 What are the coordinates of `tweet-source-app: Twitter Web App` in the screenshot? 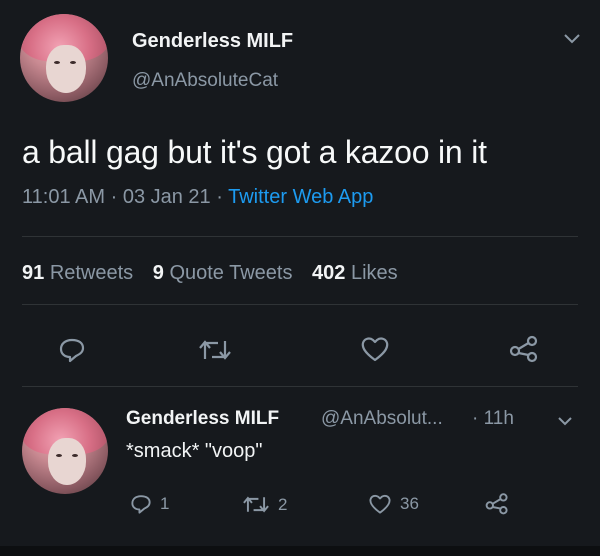 It's located at (300, 197).